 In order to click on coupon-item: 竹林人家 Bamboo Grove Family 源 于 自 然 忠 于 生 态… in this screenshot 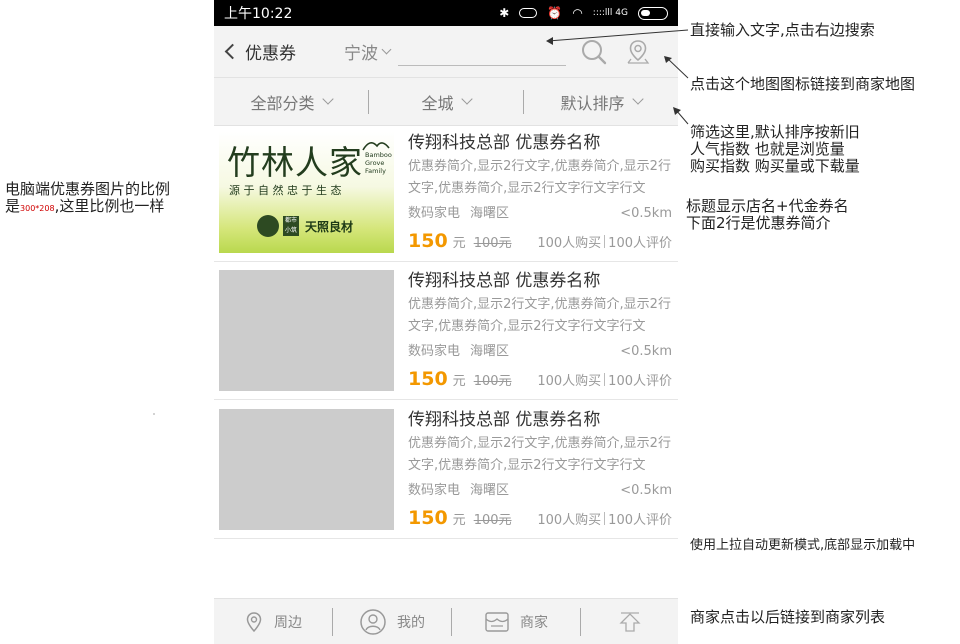, I will do `click(446, 193)`.